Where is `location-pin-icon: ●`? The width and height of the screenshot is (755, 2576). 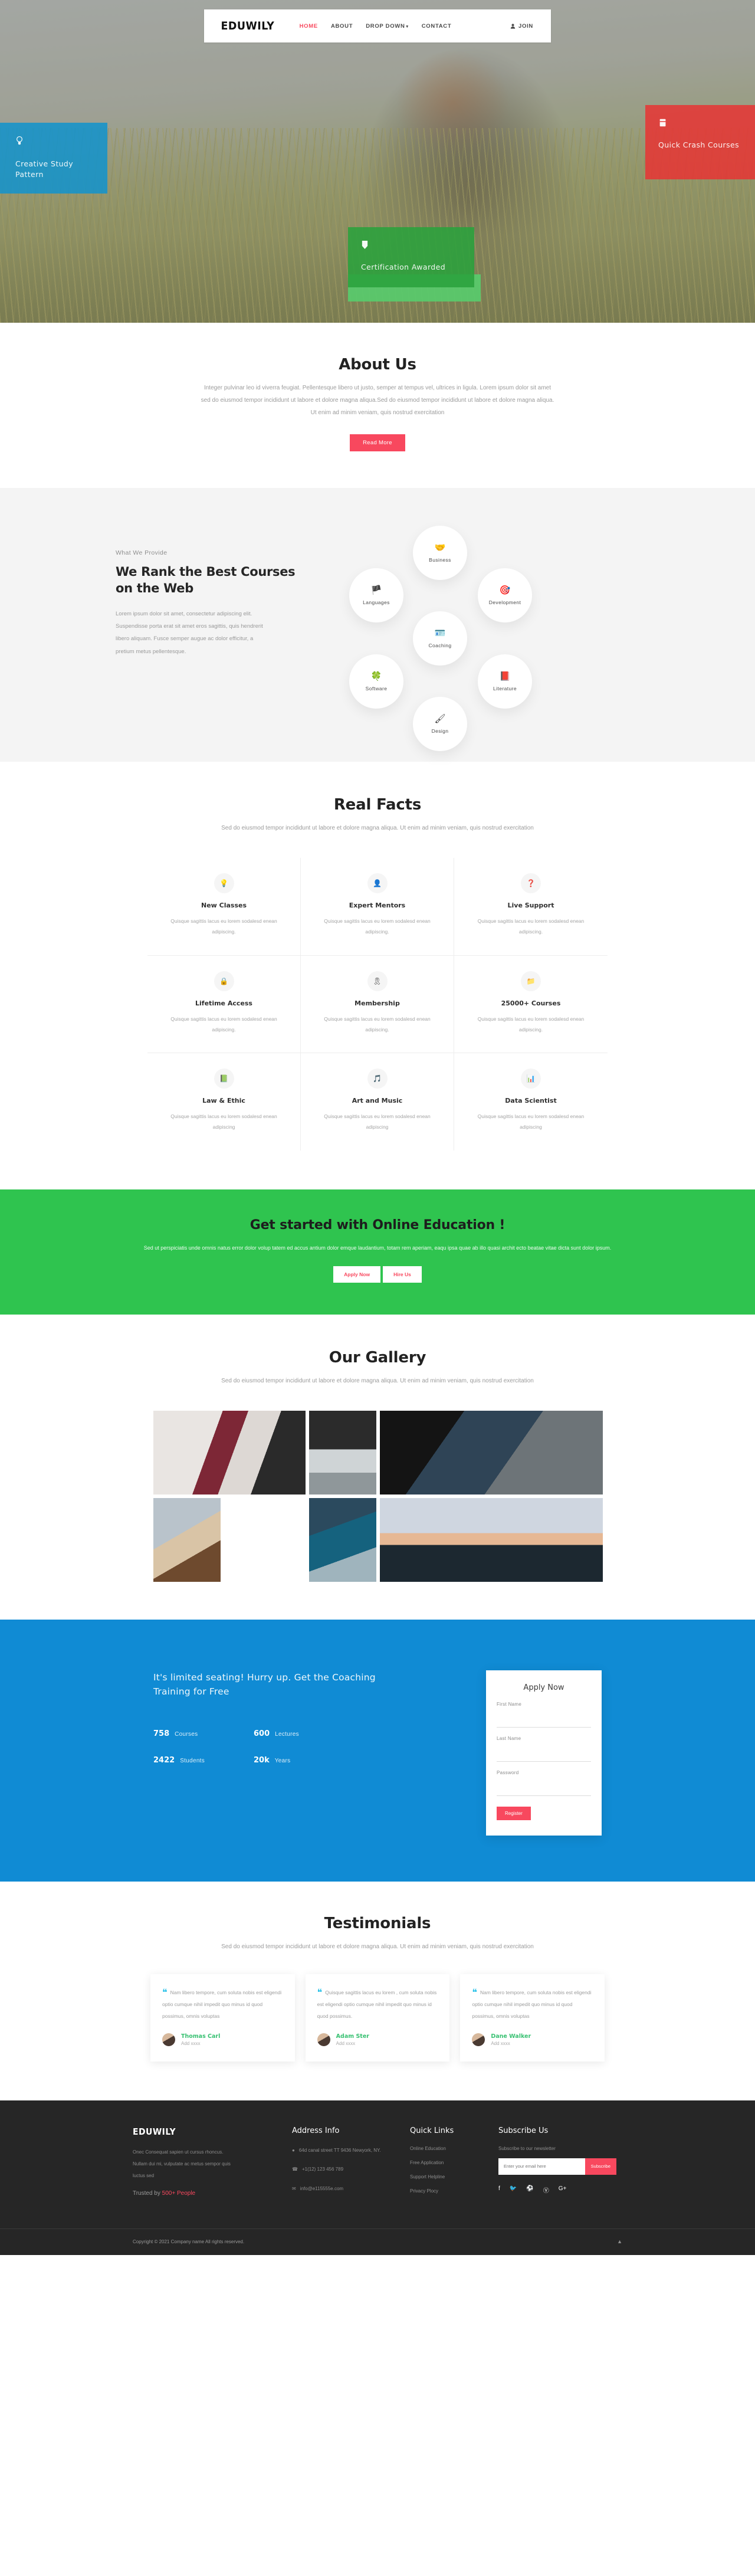
location-pin-icon: ● is located at coordinates (293, 2150).